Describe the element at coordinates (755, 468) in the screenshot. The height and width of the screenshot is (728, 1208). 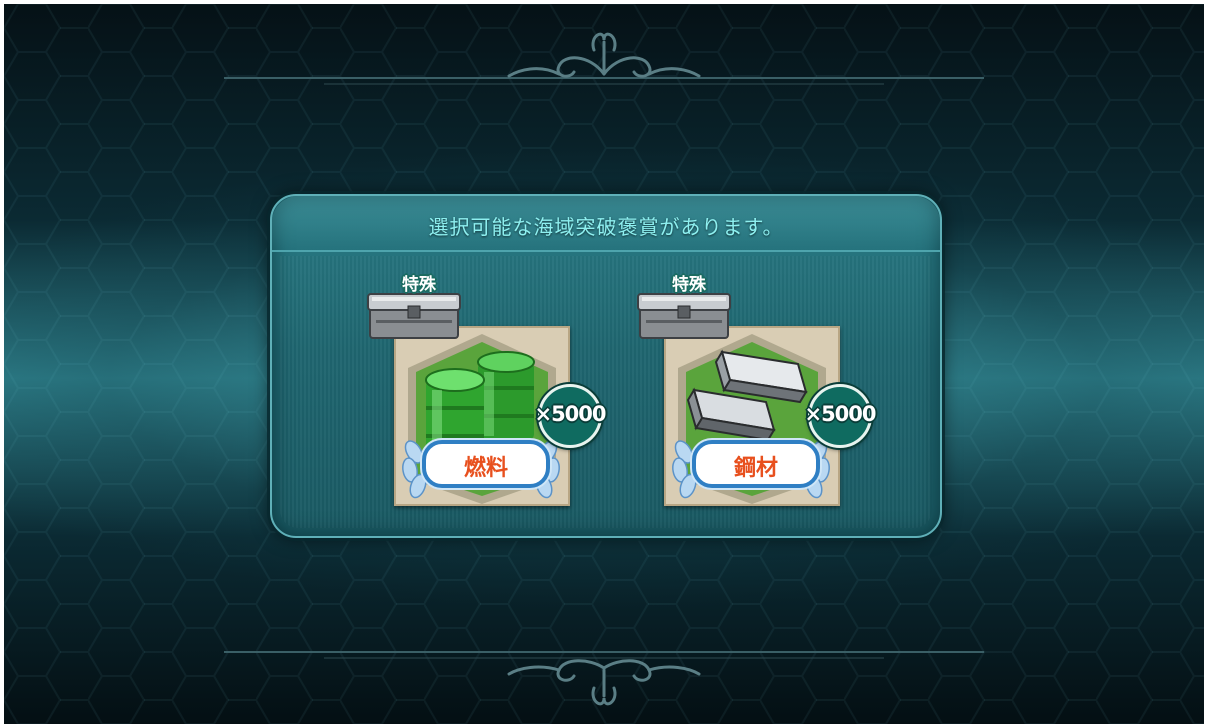
I see `reward-name: 鋼材` at that location.